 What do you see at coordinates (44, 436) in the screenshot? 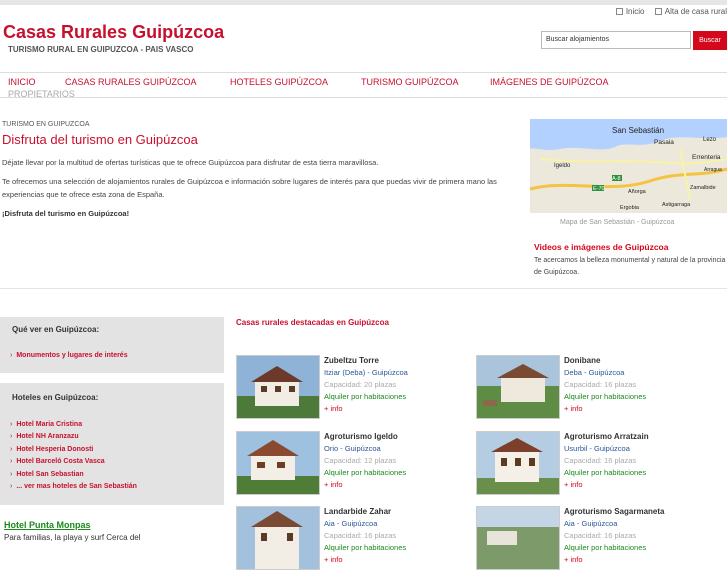
I see `sidebar-link: › Hotel NH Aranzazu` at bounding box center [44, 436].